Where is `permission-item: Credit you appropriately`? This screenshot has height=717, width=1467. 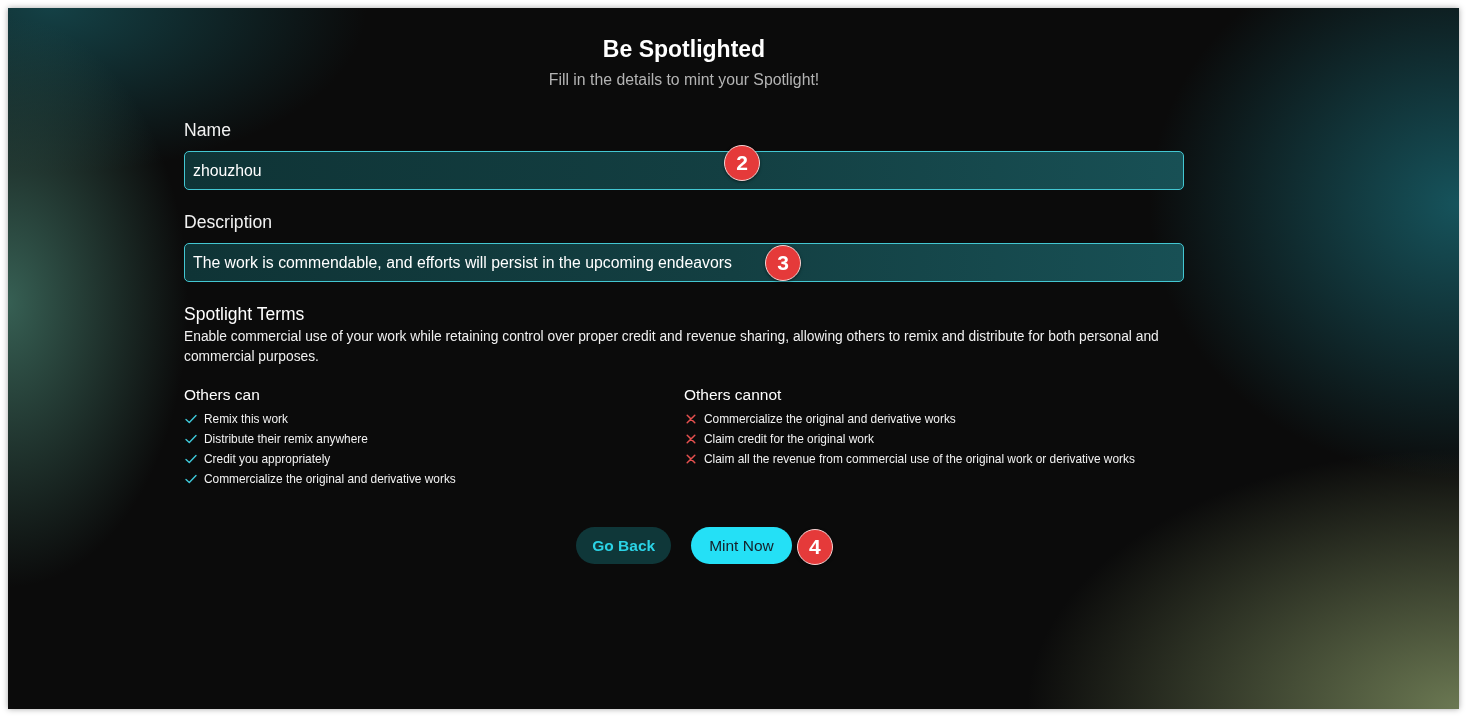 permission-item: Credit you appropriately is located at coordinates (267, 459).